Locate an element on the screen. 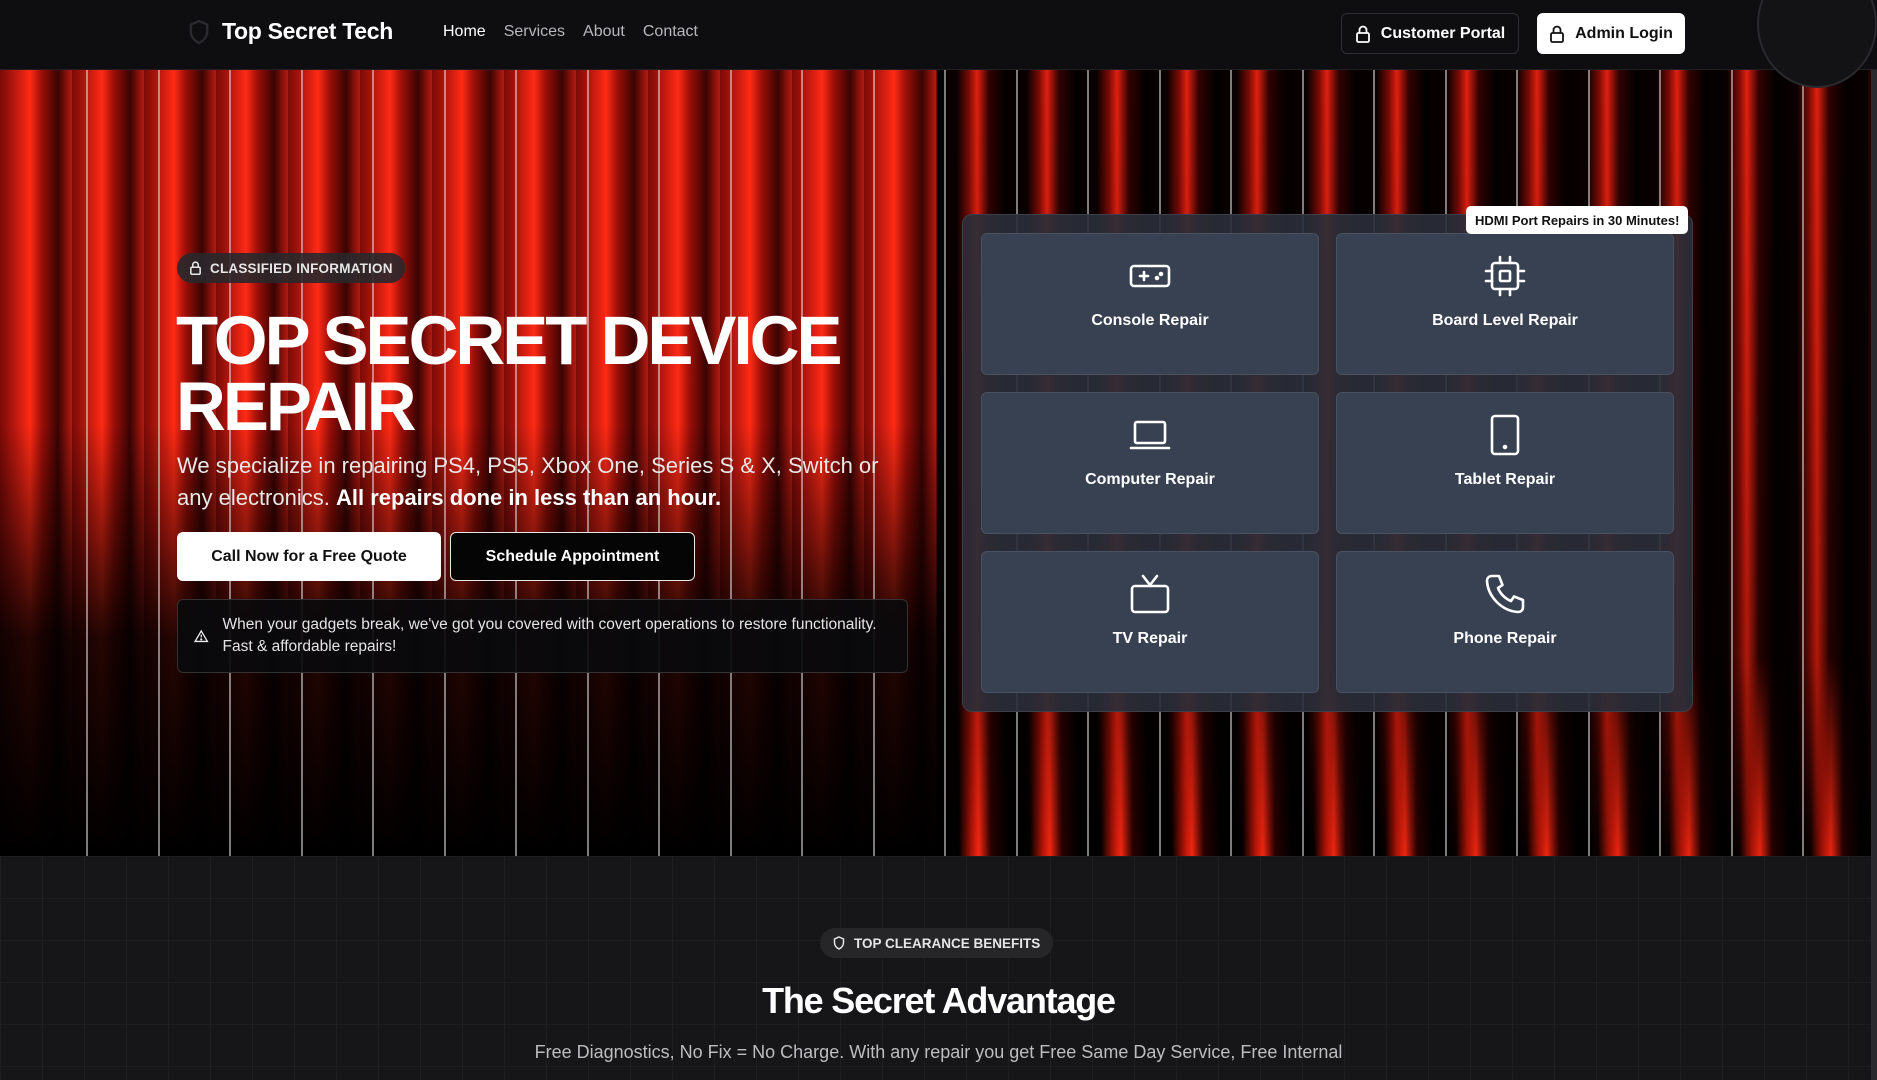  laptop-icon is located at coordinates (1150, 435).